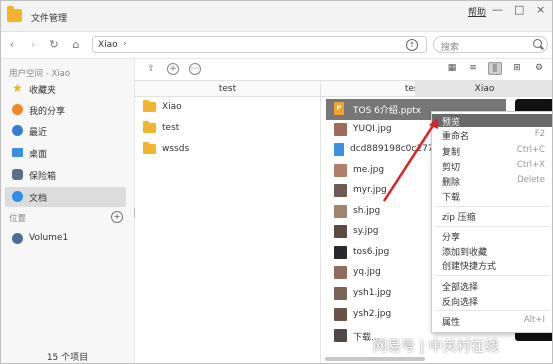 Image resolution: width=553 pixels, height=364 pixels. Describe the element at coordinates (492, 151) in the screenshot. I see `menu-item-copy: 复制 Ctrl+C` at that location.